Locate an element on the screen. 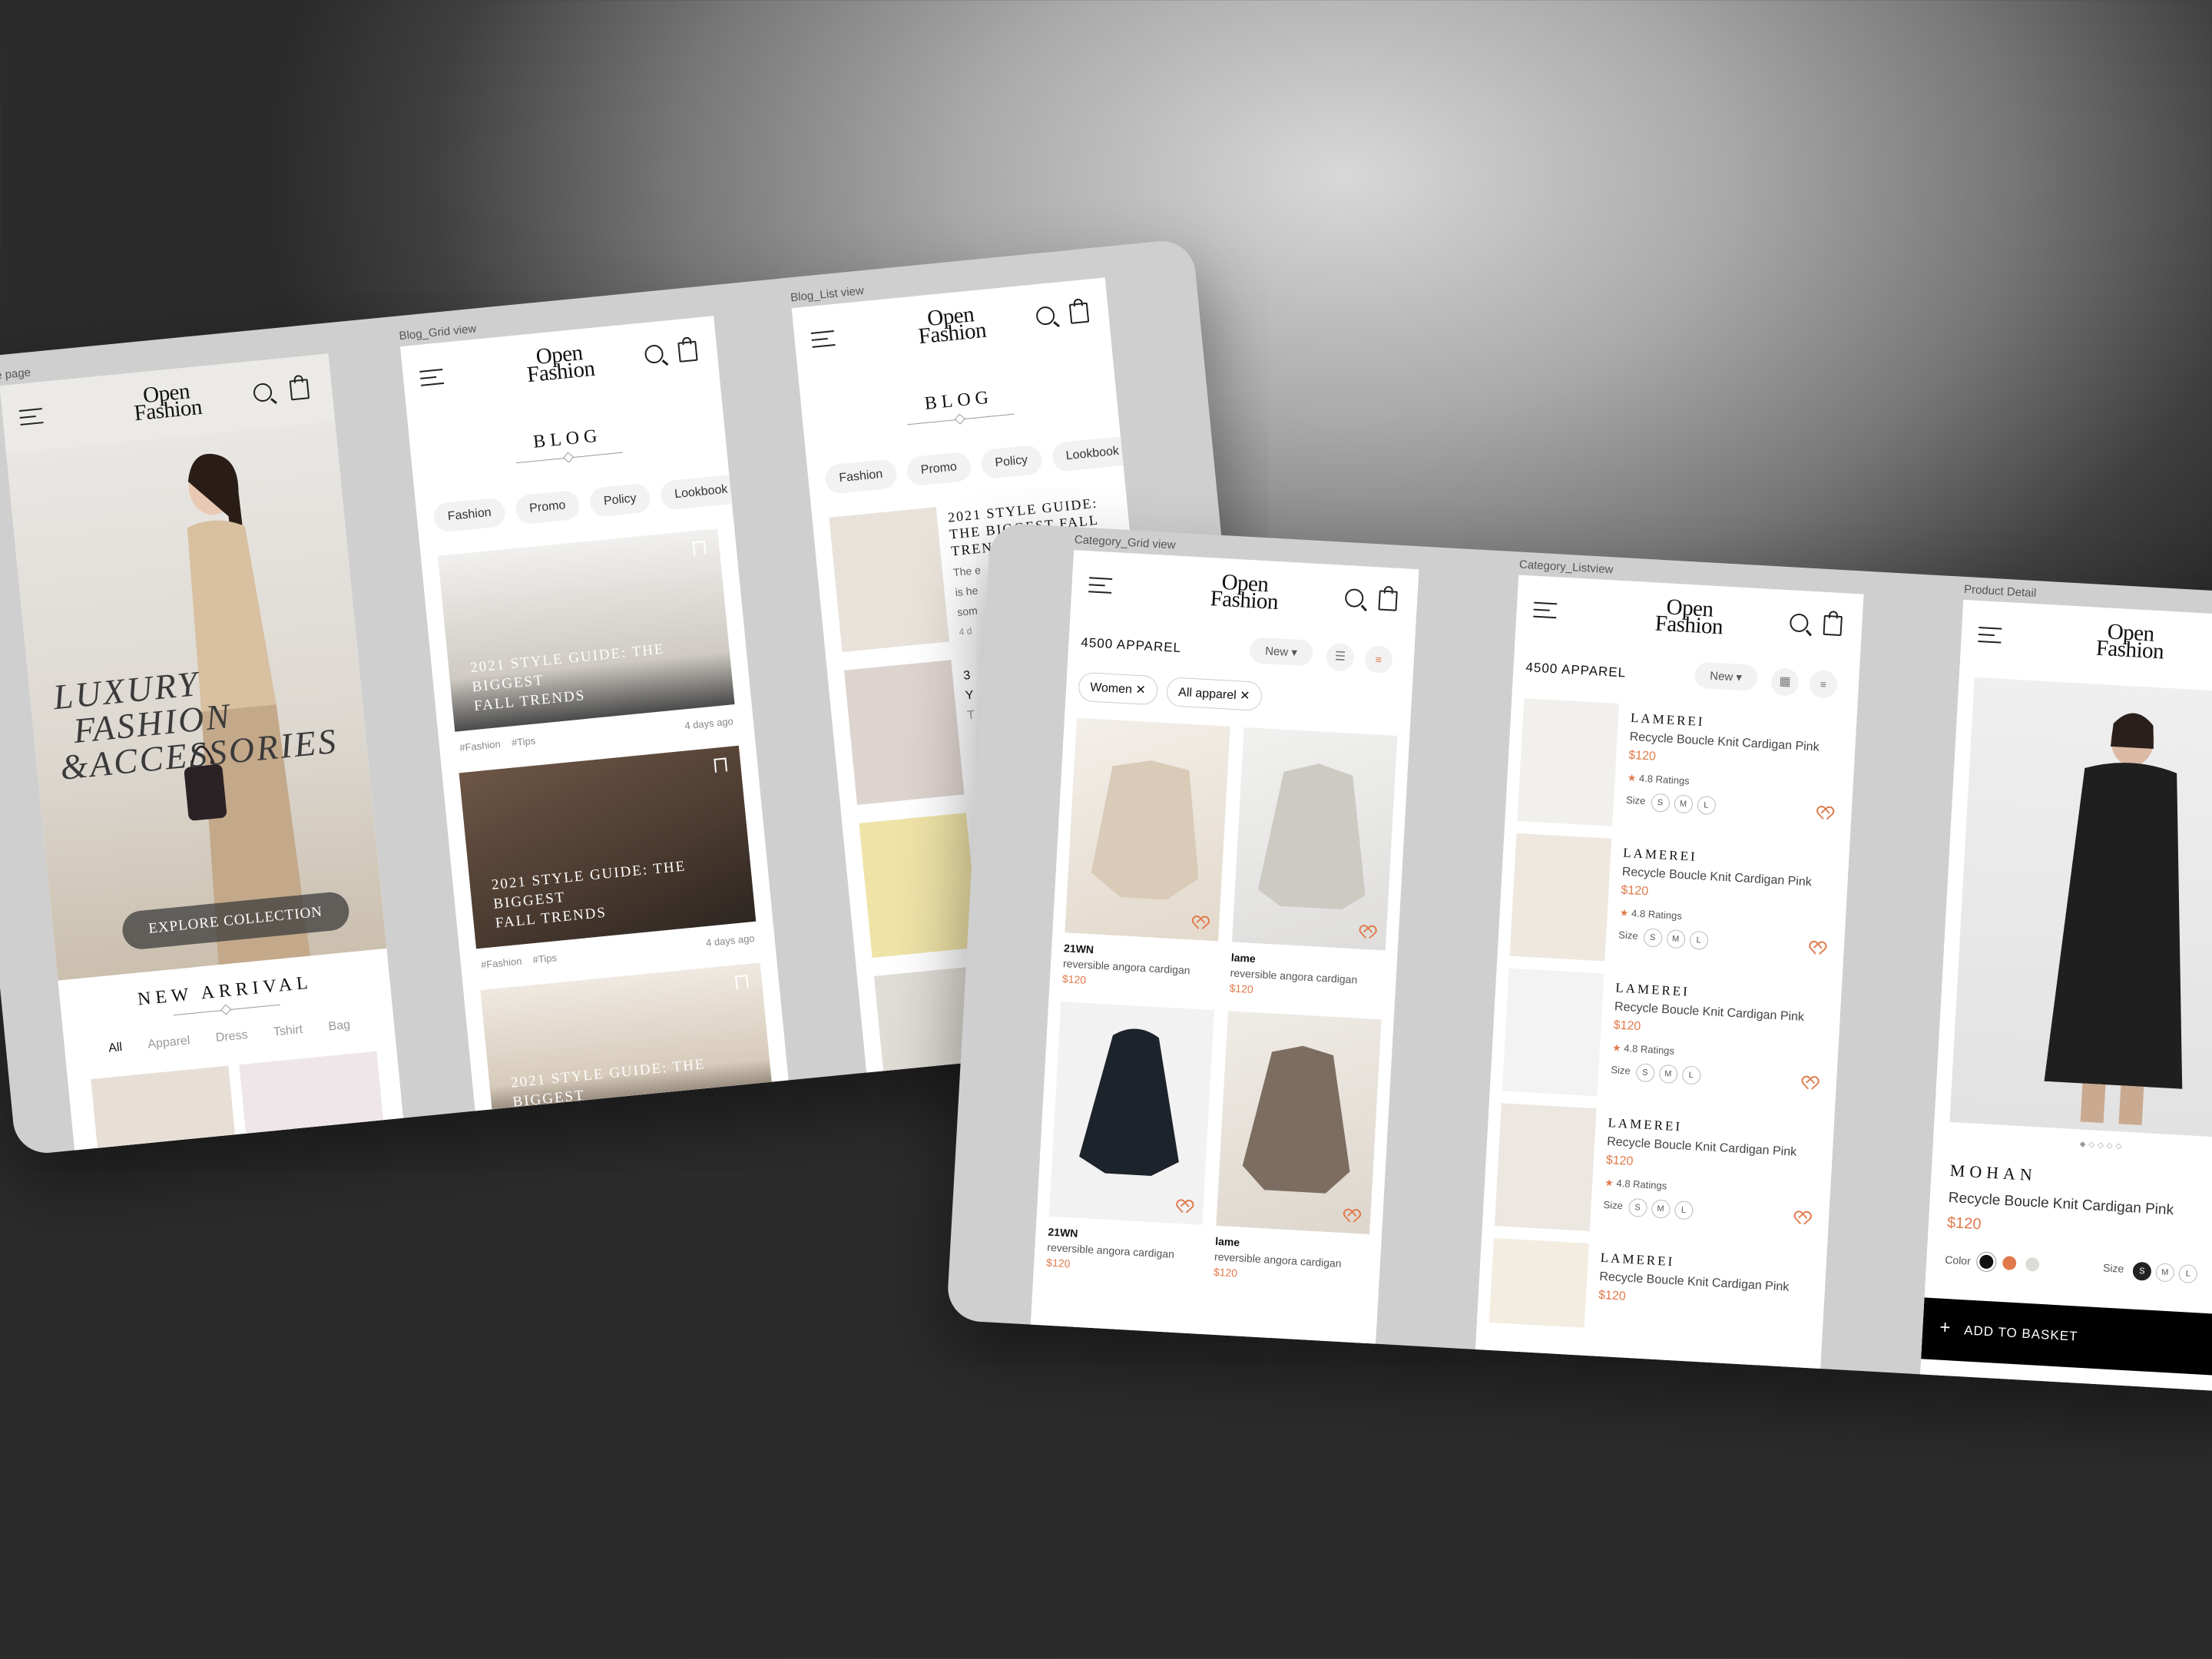  product-price: $120 is located at coordinates (1642, 756).